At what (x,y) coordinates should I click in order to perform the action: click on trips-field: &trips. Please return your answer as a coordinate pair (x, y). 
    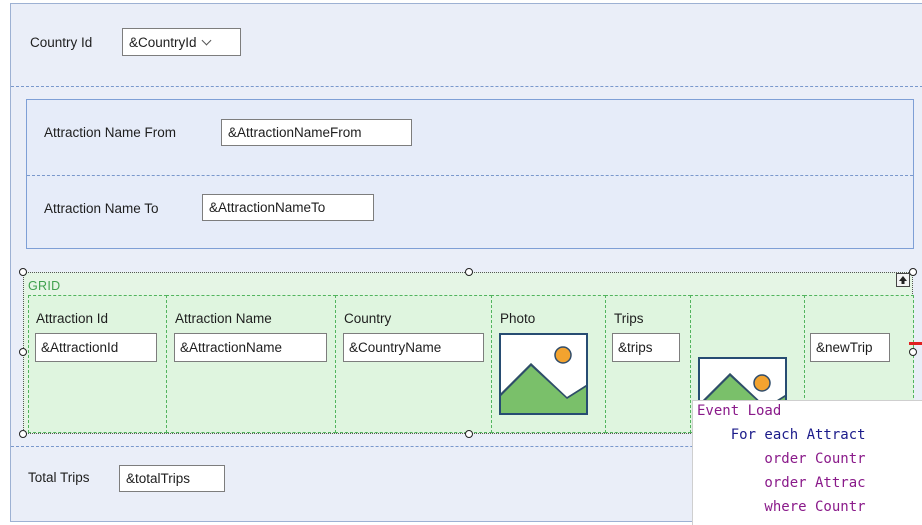
    Looking at the image, I should click on (646, 347).